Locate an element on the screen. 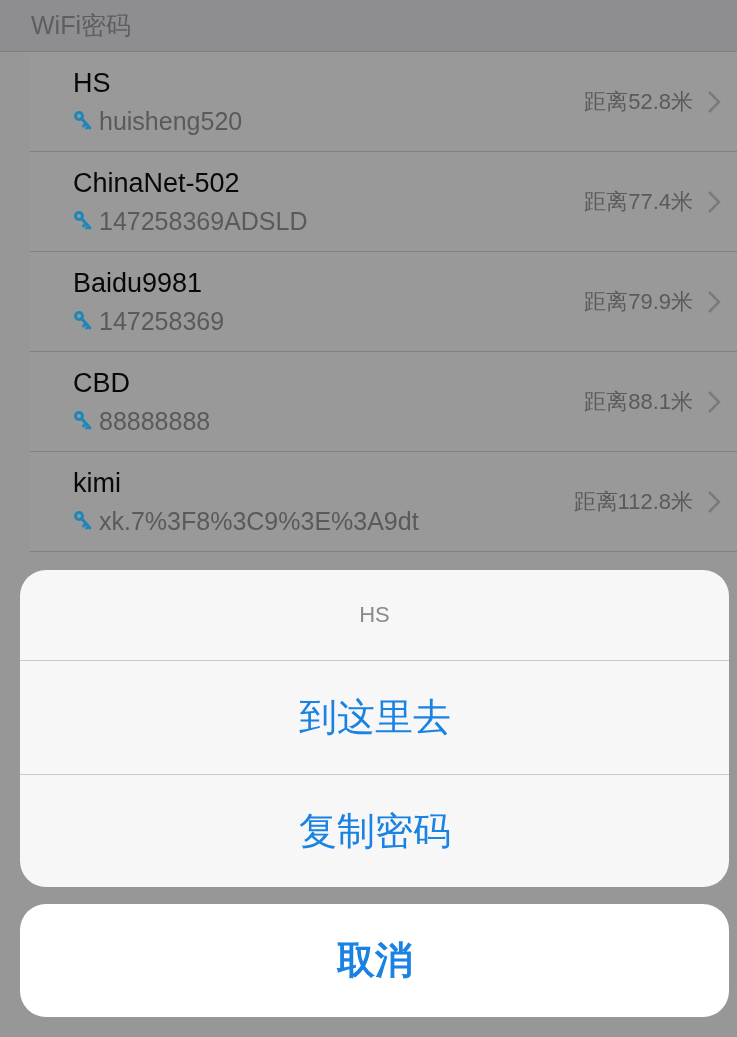  distance-text: 距离52.8米 is located at coordinates (638, 101).